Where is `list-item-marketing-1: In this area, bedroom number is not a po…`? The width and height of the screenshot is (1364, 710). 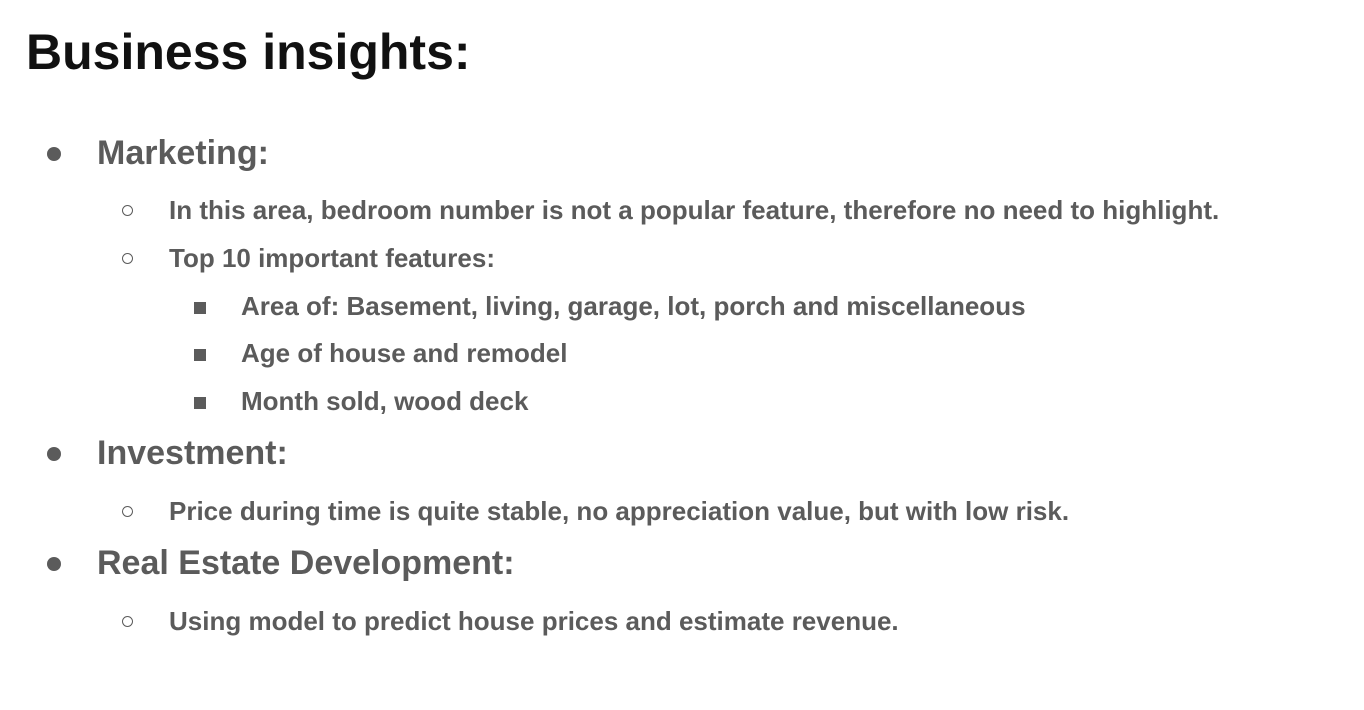
list-item-marketing-1: In this area, bedroom number is not a po… is located at coordinates (694, 210).